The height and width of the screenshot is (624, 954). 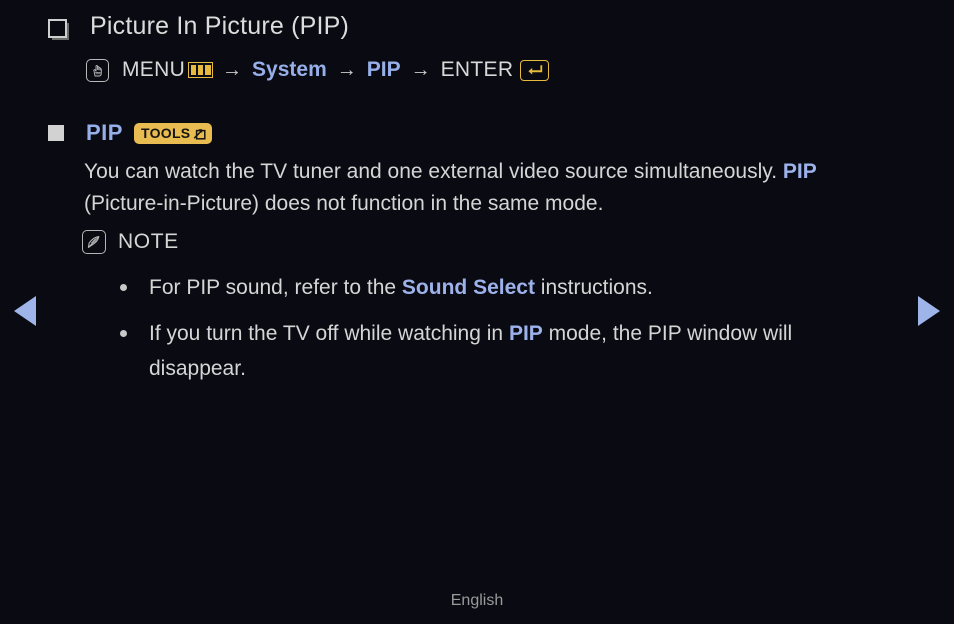 What do you see at coordinates (346, 70) in the screenshot?
I see `path-arrow-2: →` at bounding box center [346, 70].